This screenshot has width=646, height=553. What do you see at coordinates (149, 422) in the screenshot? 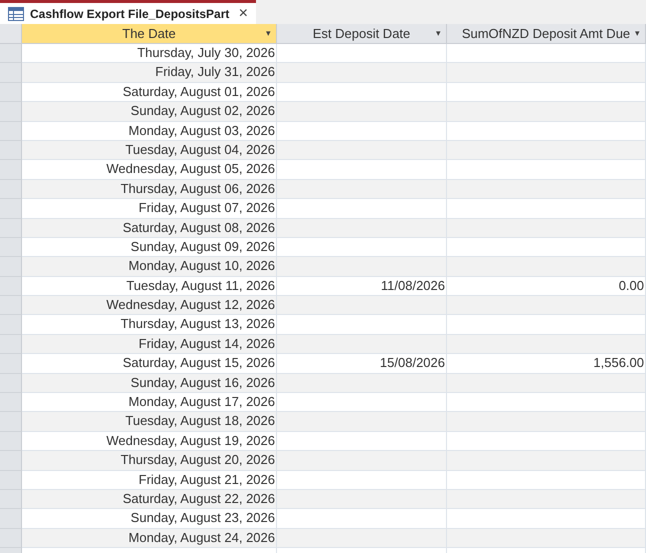
I see `table-cell: Tuesday, August 18, 2026` at bounding box center [149, 422].